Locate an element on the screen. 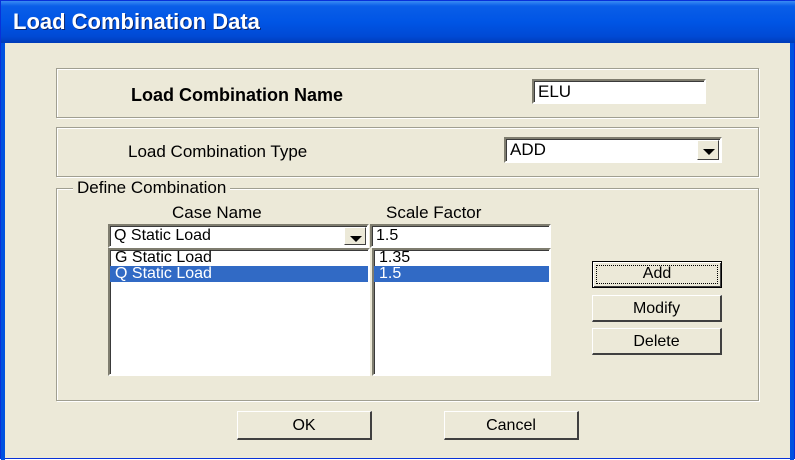  delete-button-label: Delete is located at coordinates (656, 341).